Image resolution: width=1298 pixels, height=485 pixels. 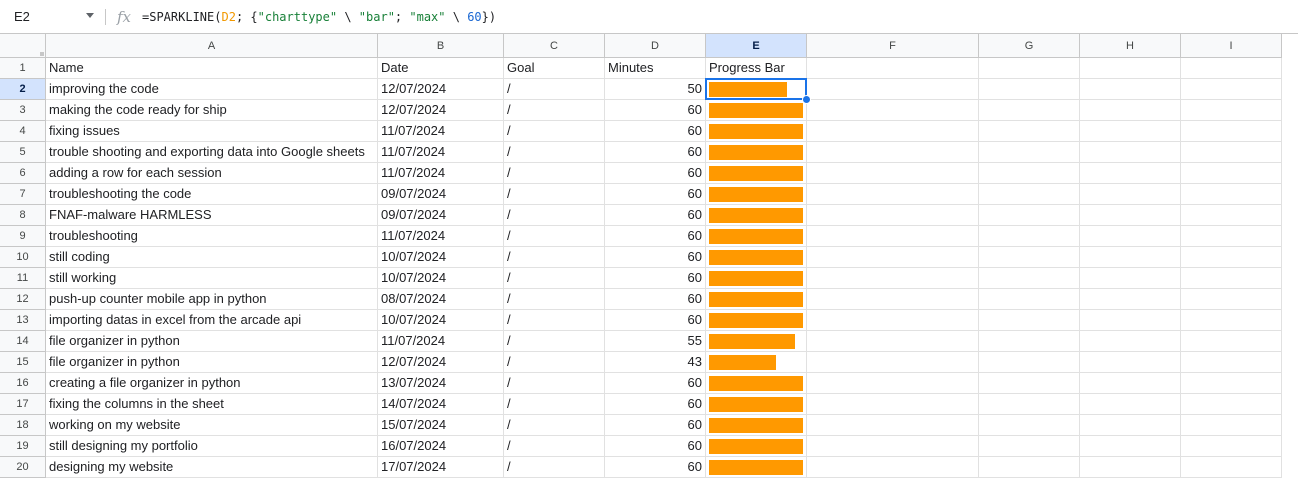 What do you see at coordinates (23, 68) in the screenshot?
I see `row-header: 1` at bounding box center [23, 68].